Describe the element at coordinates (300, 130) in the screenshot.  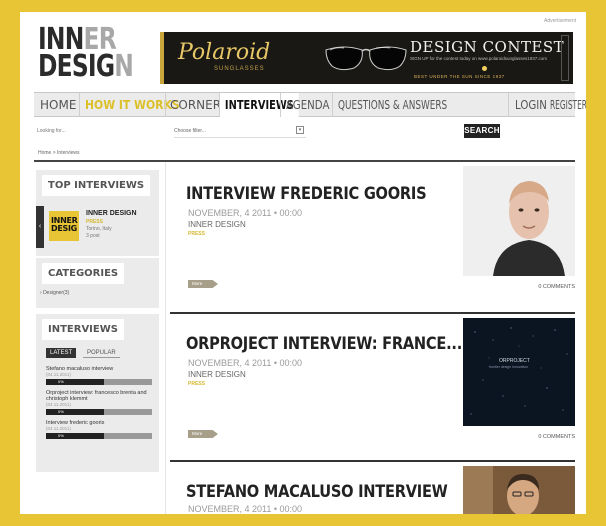
I see `chevron-down-icon: ▾` at that location.